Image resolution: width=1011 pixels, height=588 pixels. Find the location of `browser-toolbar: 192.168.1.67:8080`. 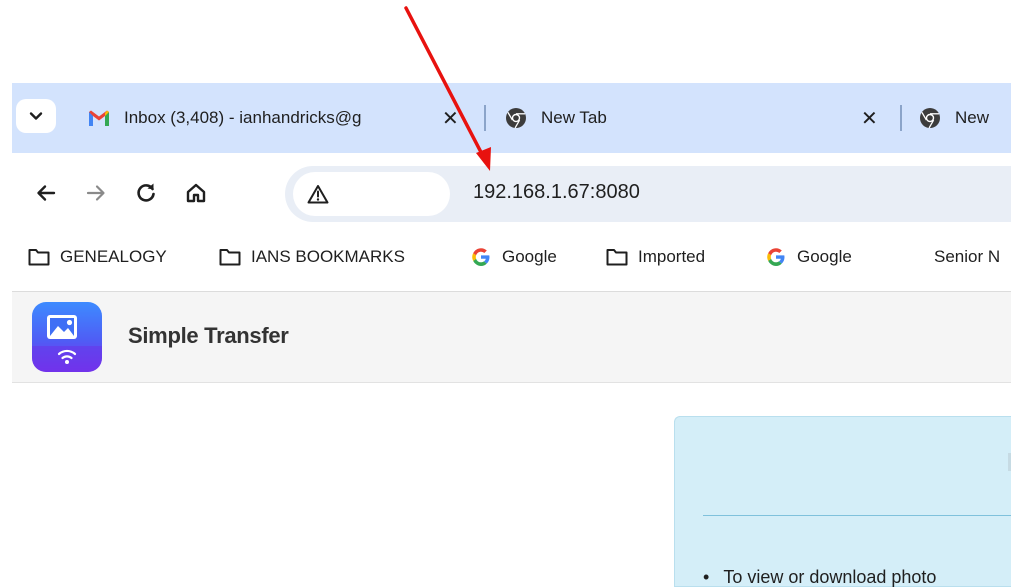

browser-toolbar: 192.168.1.67:8080 is located at coordinates (511, 193).